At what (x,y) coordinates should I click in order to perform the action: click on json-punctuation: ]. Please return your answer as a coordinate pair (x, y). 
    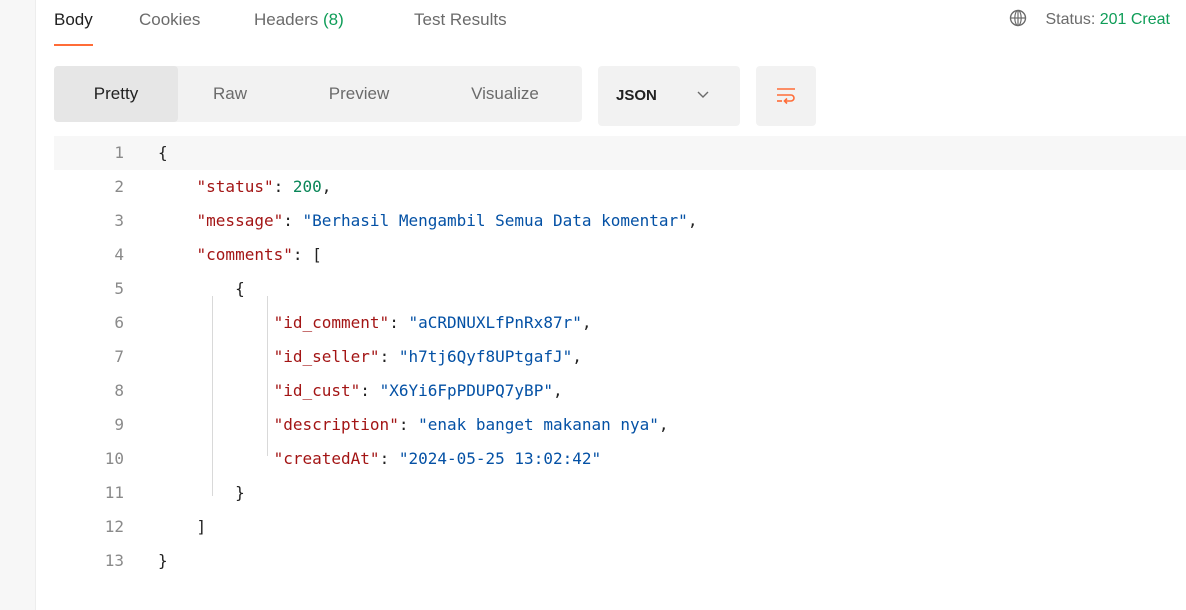
    Looking at the image, I should click on (182, 526).